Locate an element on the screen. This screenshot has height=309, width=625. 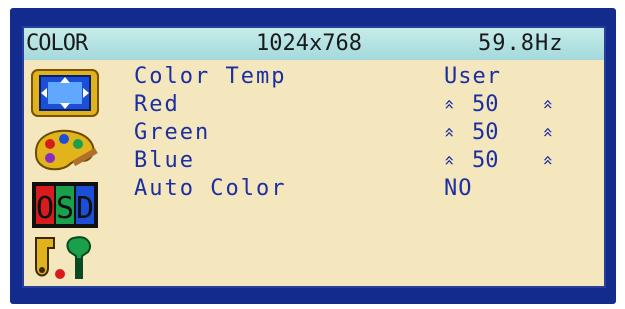
blue-value: 50 is located at coordinates (485, 160).